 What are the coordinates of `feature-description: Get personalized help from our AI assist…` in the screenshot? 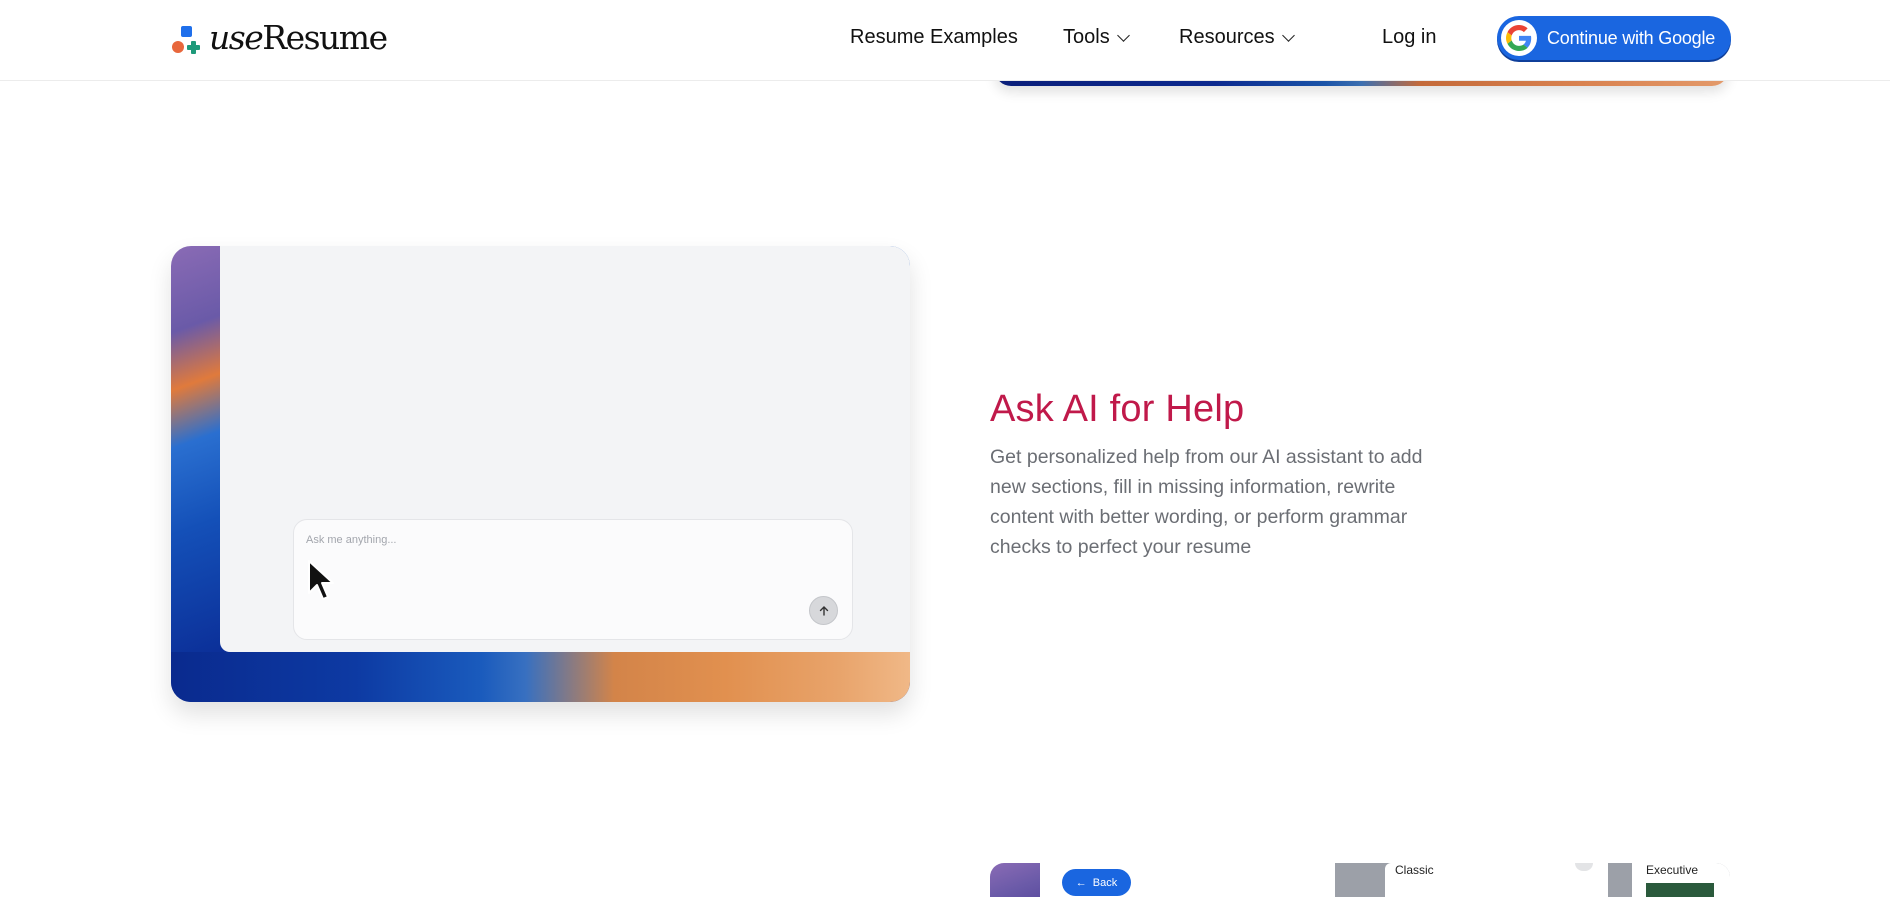 It's located at (1206, 502).